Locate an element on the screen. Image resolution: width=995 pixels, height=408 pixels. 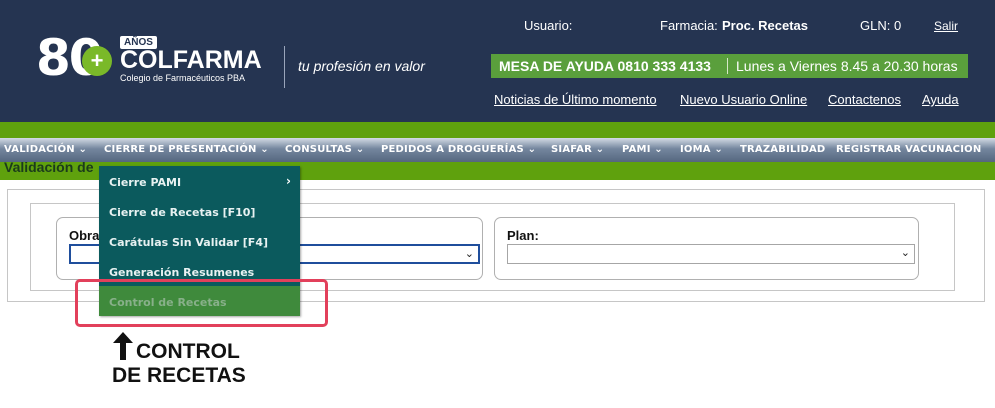
logo-cross-icon: + is located at coordinates (97, 61).